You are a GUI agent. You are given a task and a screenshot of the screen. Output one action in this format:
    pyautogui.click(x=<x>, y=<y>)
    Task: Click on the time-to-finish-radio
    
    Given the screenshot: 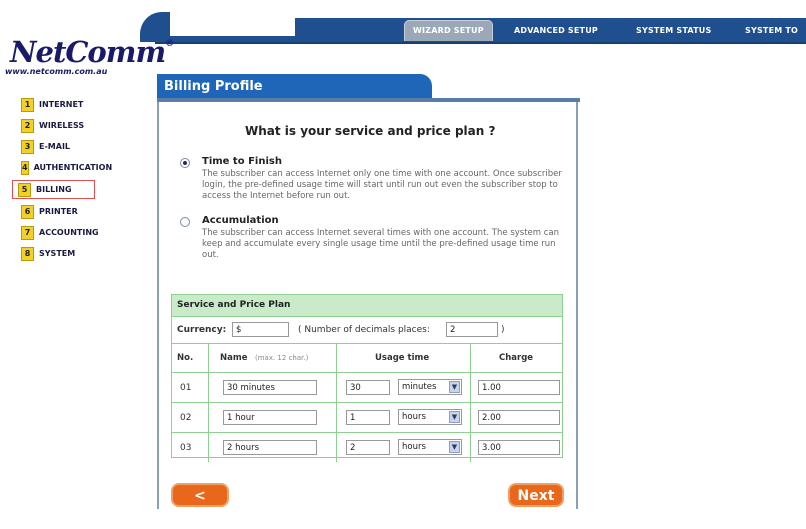 What is the action you would take?
    pyautogui.click(x=185, y=163)
    